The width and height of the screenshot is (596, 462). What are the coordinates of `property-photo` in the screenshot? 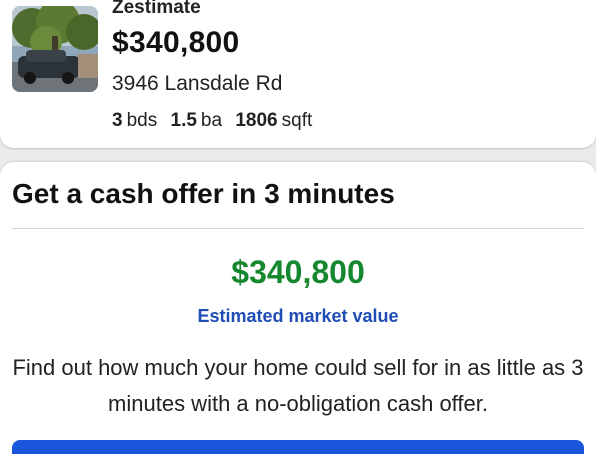 It's located at (55, 49).